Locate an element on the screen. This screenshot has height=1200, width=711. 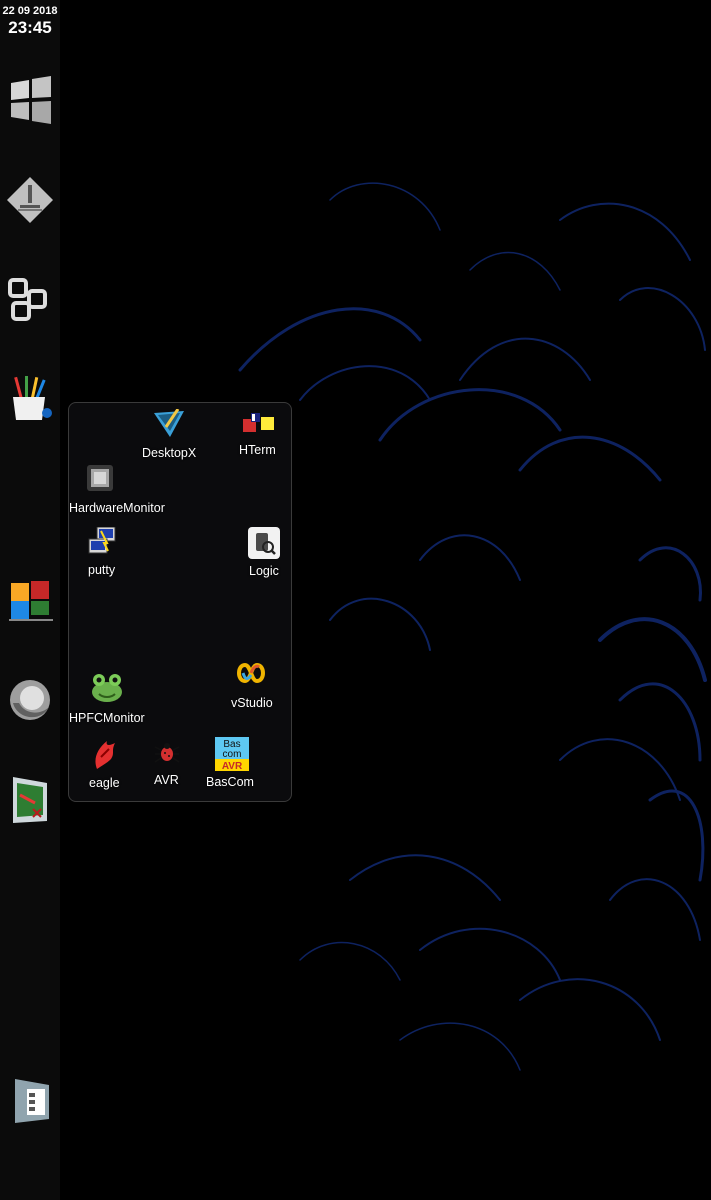
app-vstudio is located at coordinates (251, 673).